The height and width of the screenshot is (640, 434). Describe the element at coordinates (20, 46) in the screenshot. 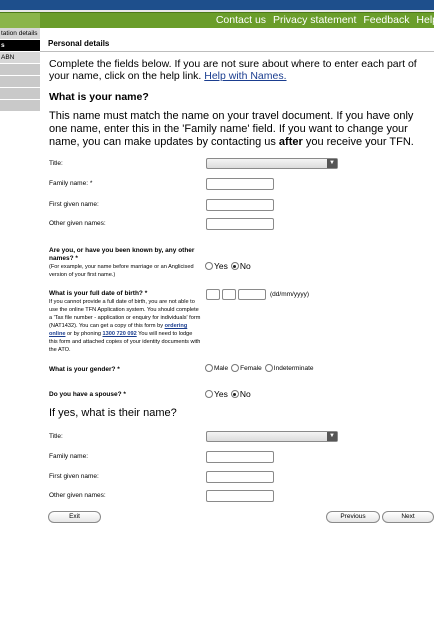

I see `sidebar-item-personal-details: s` at that location.